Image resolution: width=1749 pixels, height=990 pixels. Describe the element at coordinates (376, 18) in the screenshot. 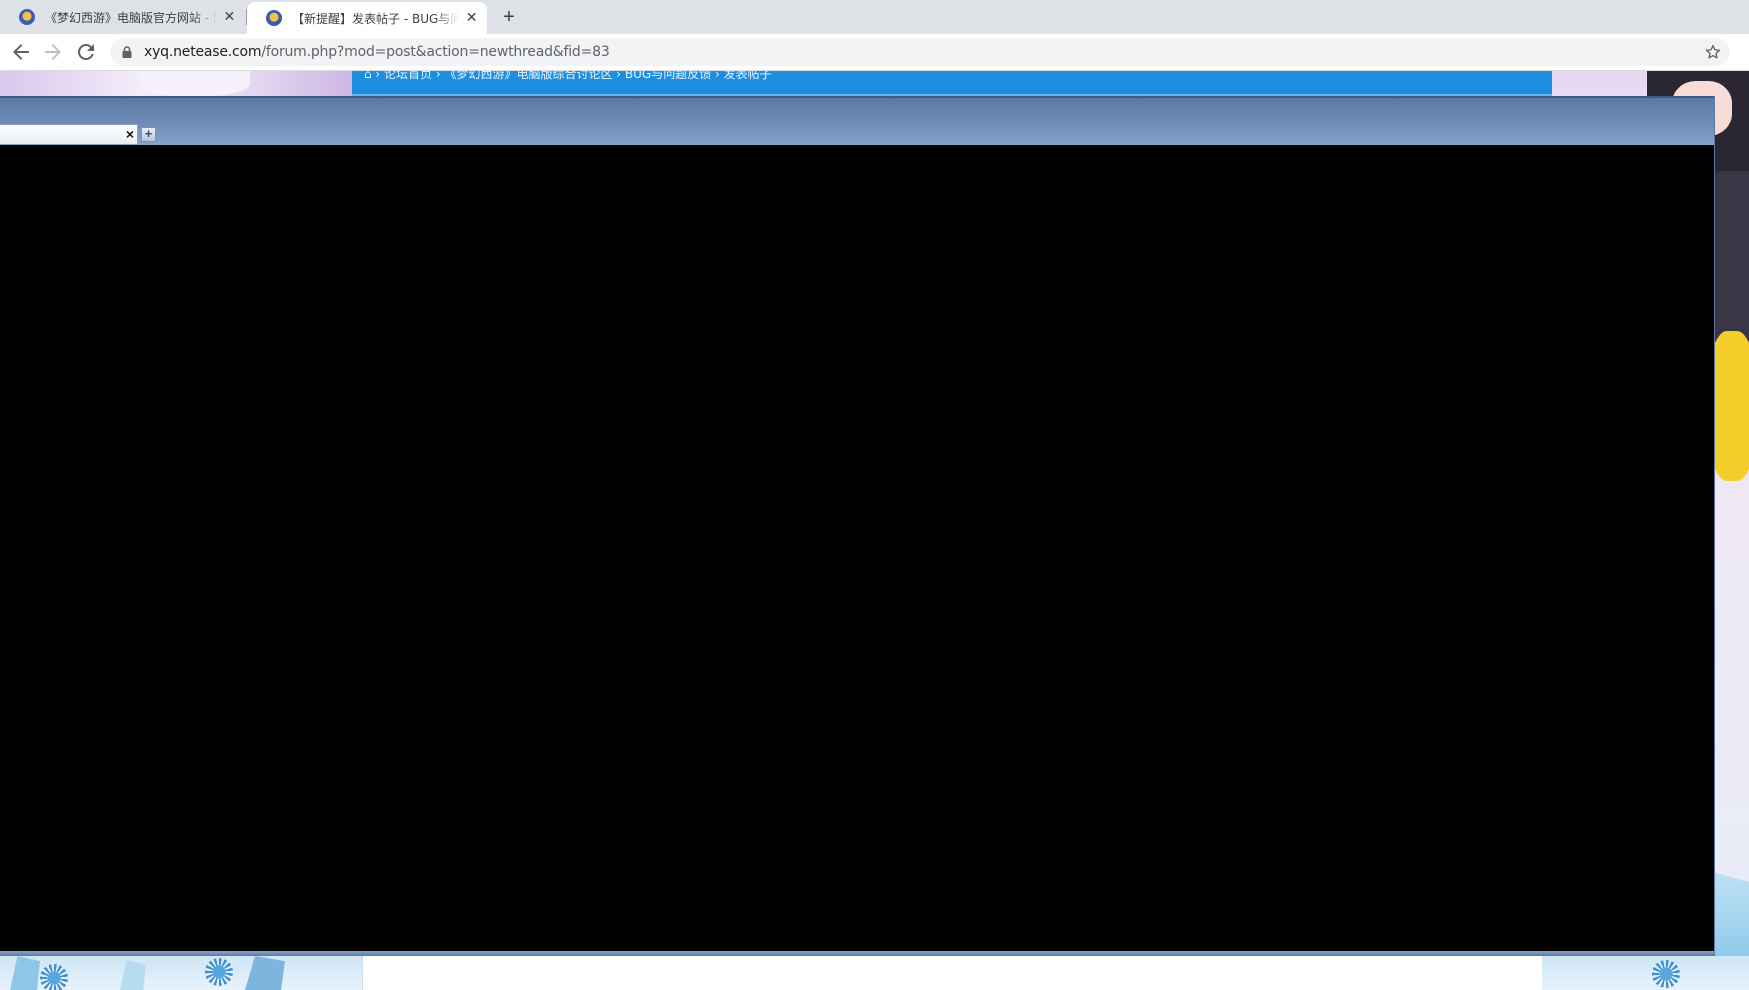

I see `tab-title: 【新提醒】发表帖子 - BUG与问题` at that location.